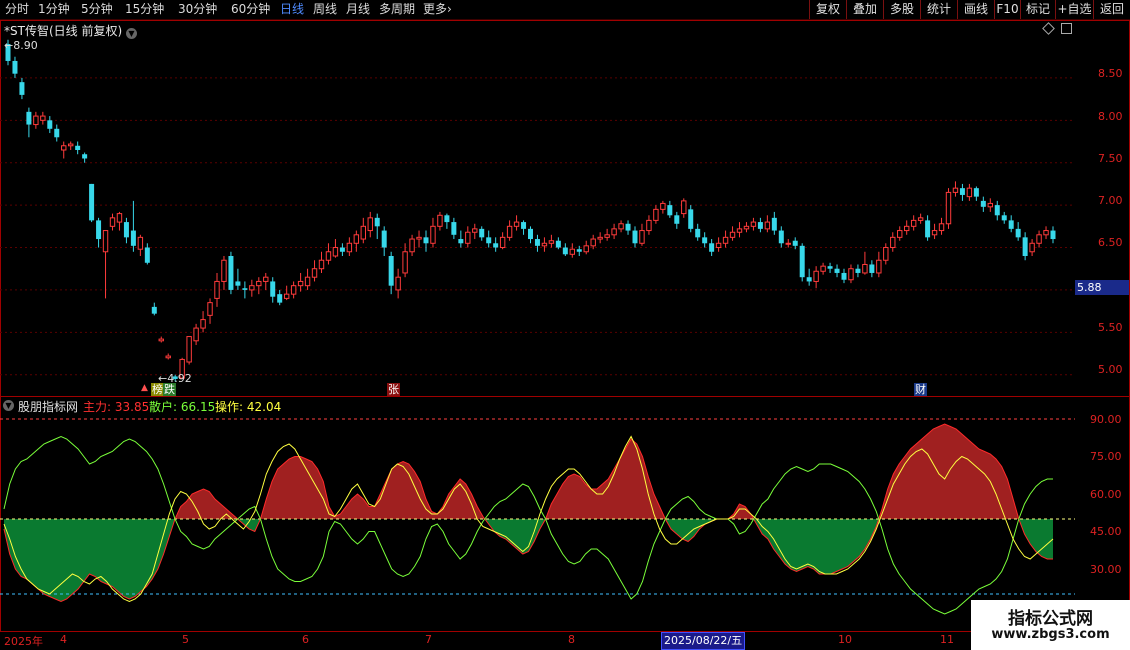  What do you see at coordinates (250, 9) in the screenshot?
I see `period-60min: 60分钟` at bounding box center [250, 9].